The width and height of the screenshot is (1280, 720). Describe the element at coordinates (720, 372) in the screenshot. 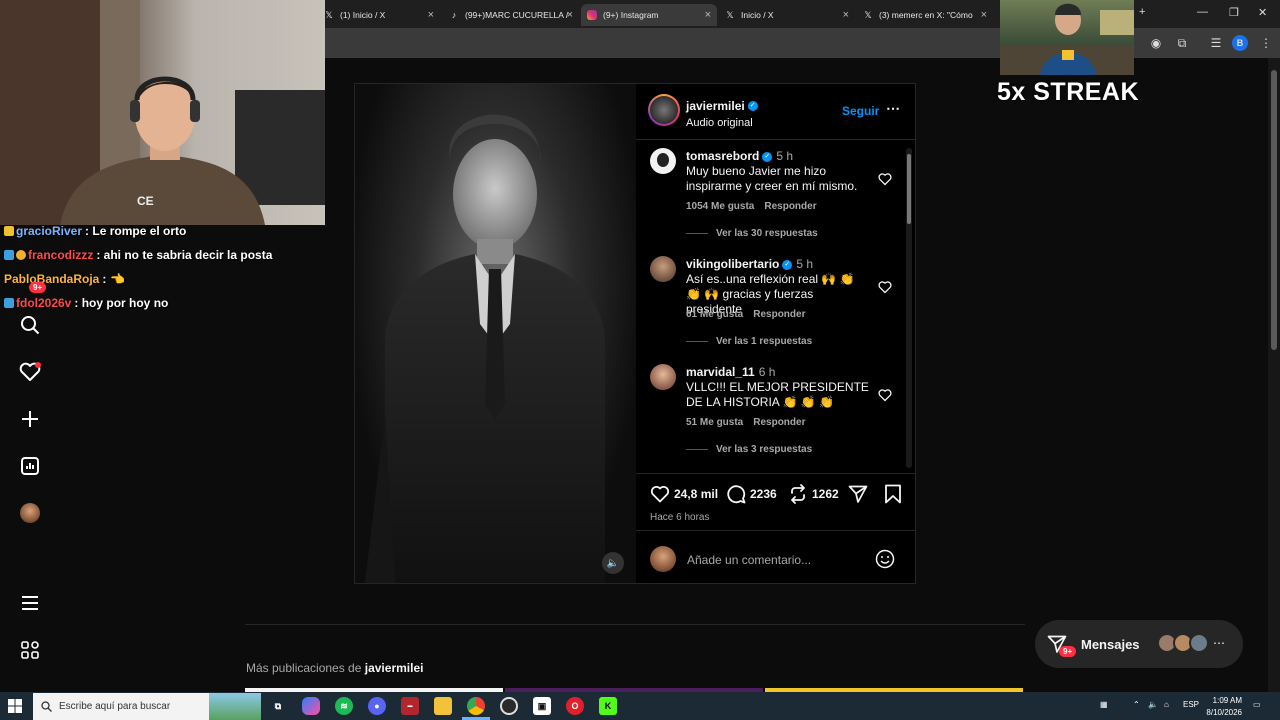

I see `comment-username: marvidal_11` at that location.